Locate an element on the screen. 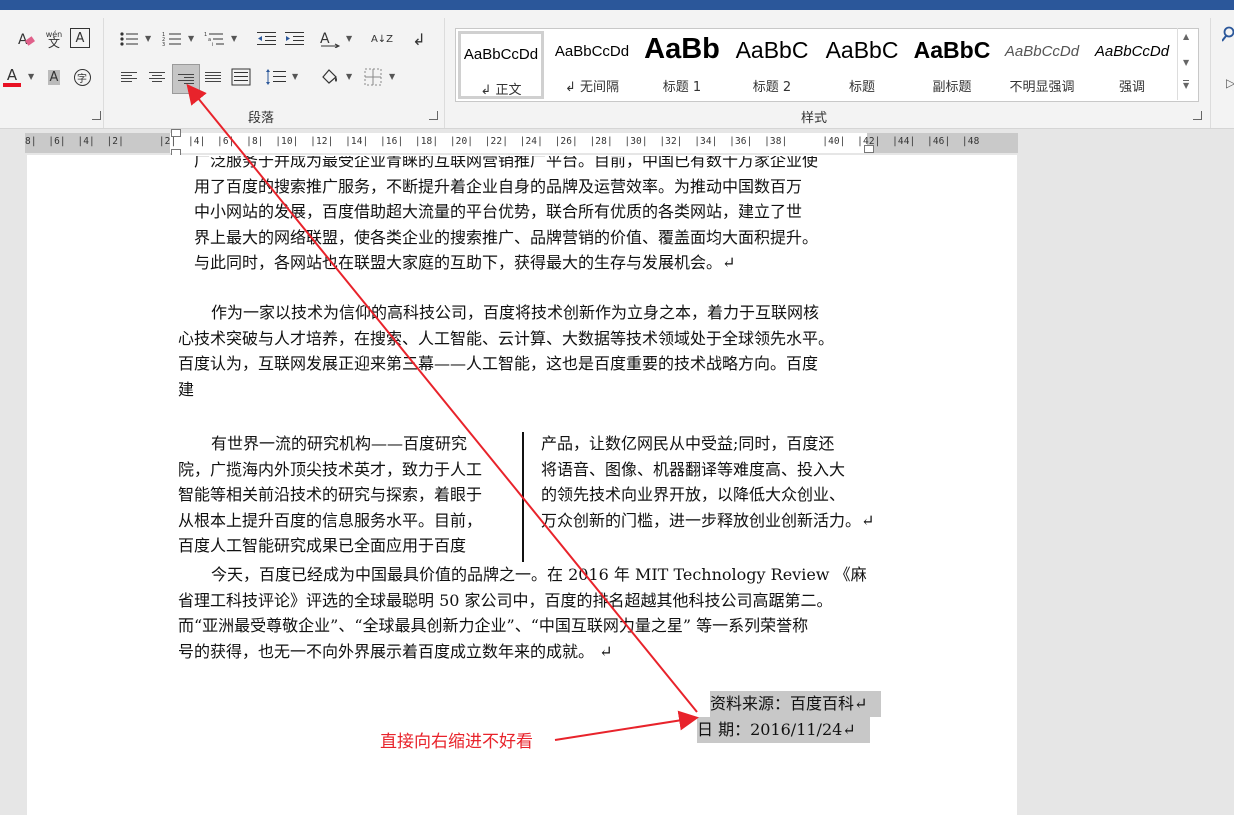  chinese-layout-icon: A is located at coordinates (330, 39).